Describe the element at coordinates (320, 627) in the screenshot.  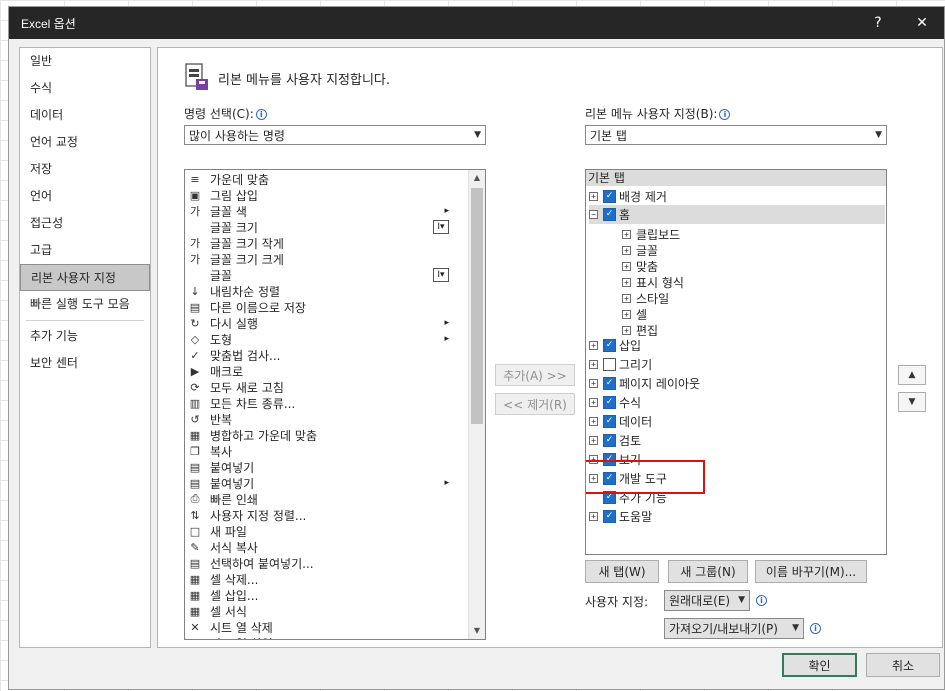
I see `command-item: ✕ 시트 열 삭제` at that location.